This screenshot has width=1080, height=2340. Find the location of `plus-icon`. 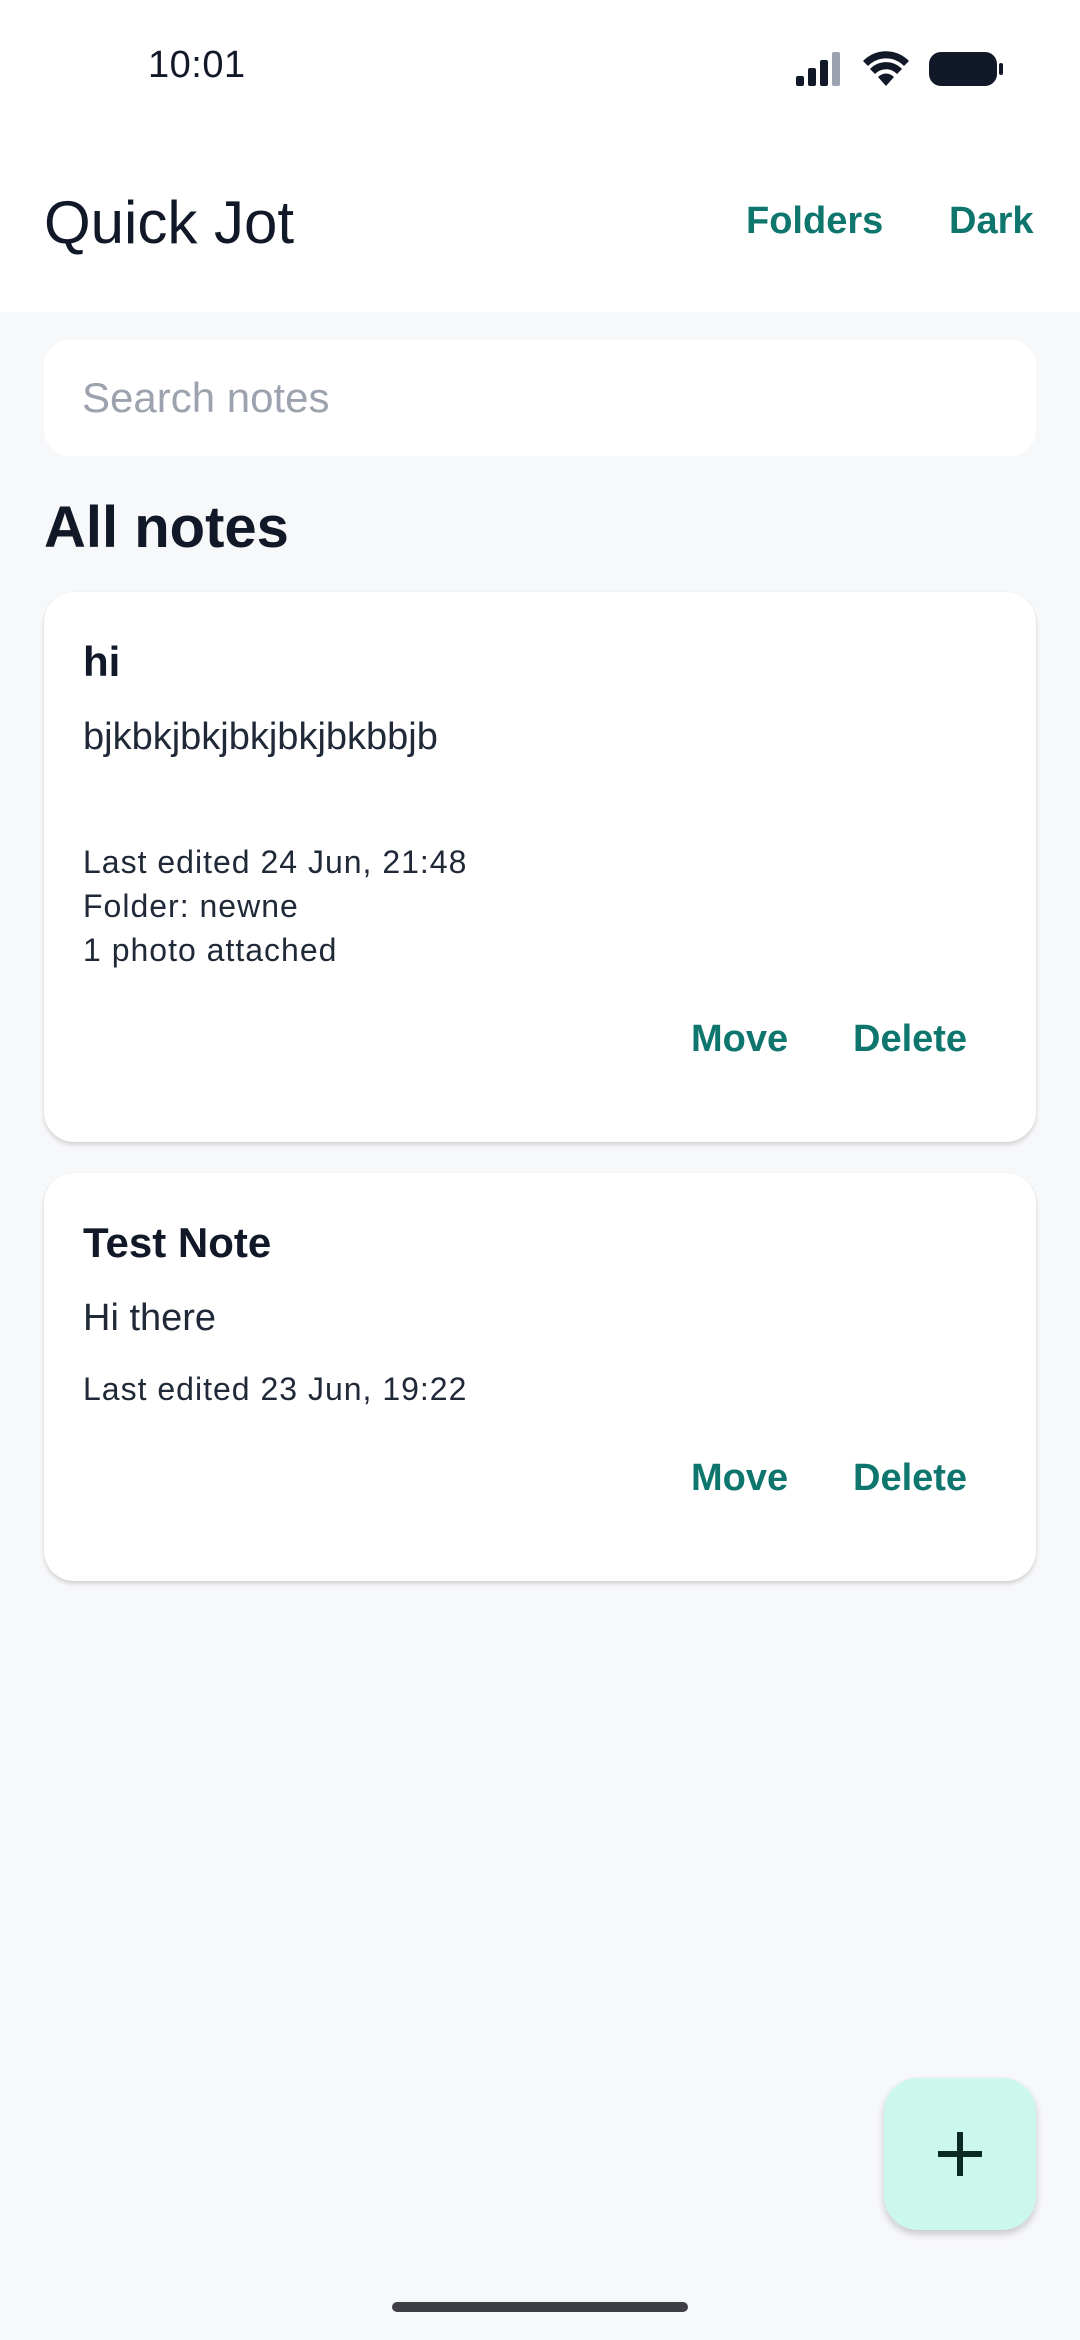

plus-icon is located at coordinates (960, 2154).